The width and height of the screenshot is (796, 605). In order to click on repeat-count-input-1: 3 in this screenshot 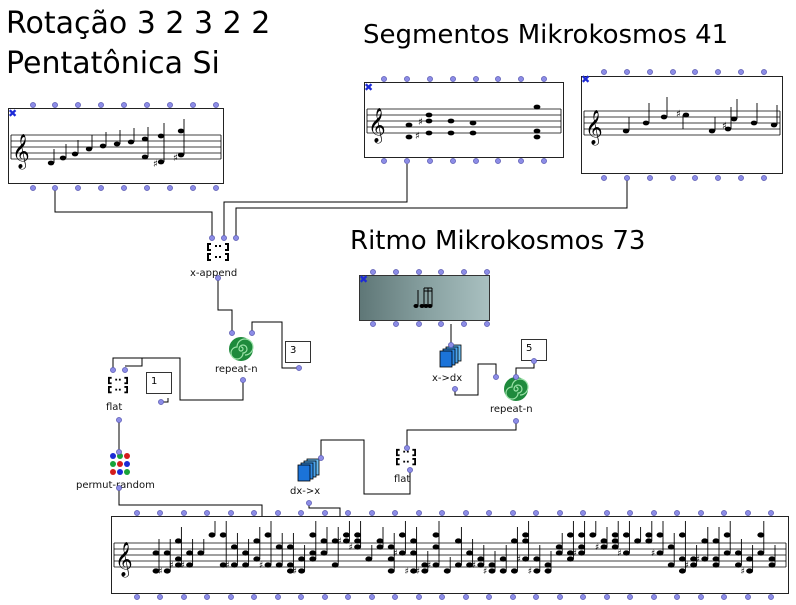, I will do `click(298, 352)`.